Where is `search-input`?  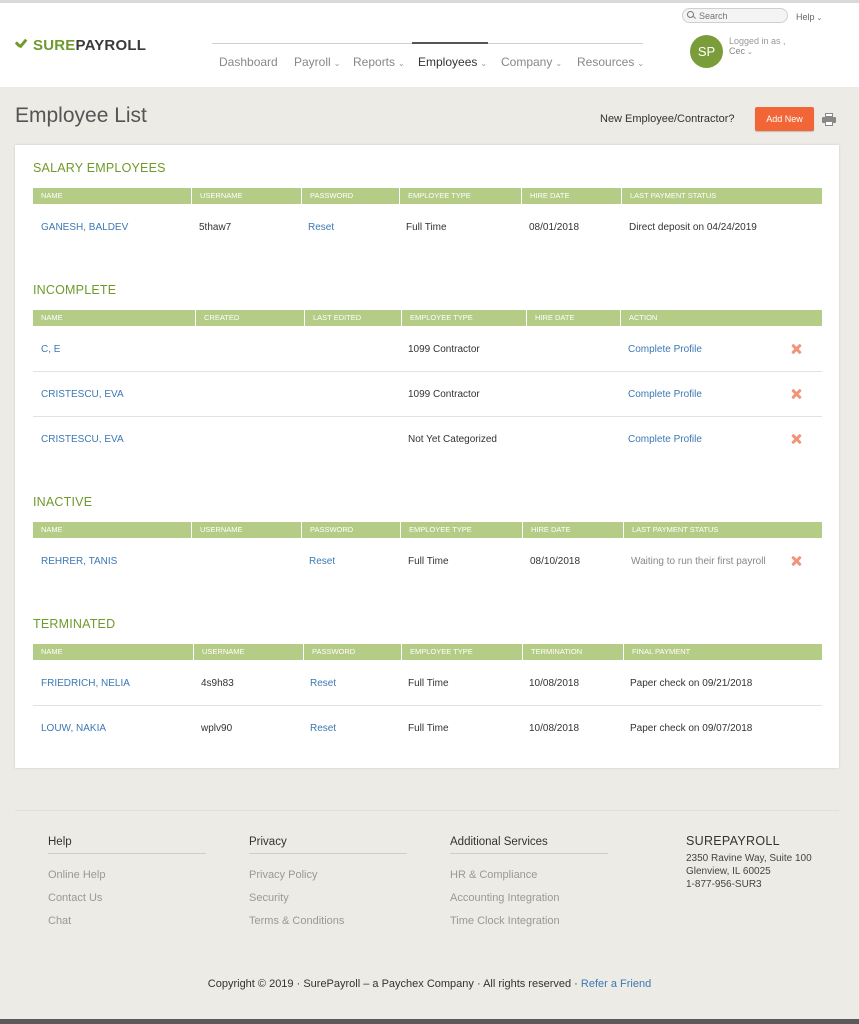
search-input is located at coordinates (742, 15).